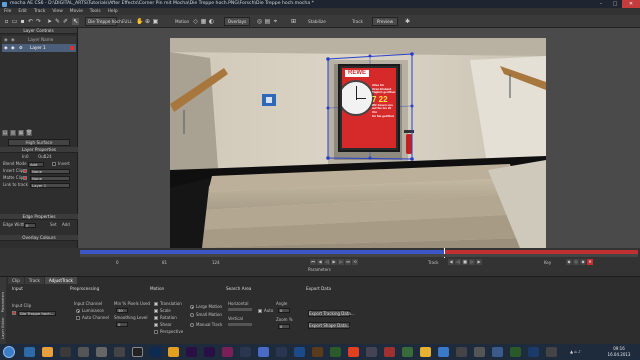 This screenshot has height=360, width=640. What do you see at coordinates (267, 21) in the screenshot?
I see `layer-icon: ▤` at bounding box center [267, 21].